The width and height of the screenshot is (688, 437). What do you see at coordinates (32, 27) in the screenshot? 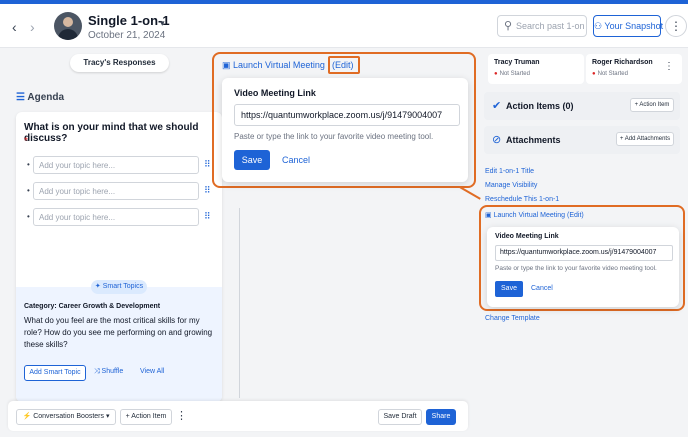
I see `forward-arrow-icon: ›` at bounding box center [32, 27].